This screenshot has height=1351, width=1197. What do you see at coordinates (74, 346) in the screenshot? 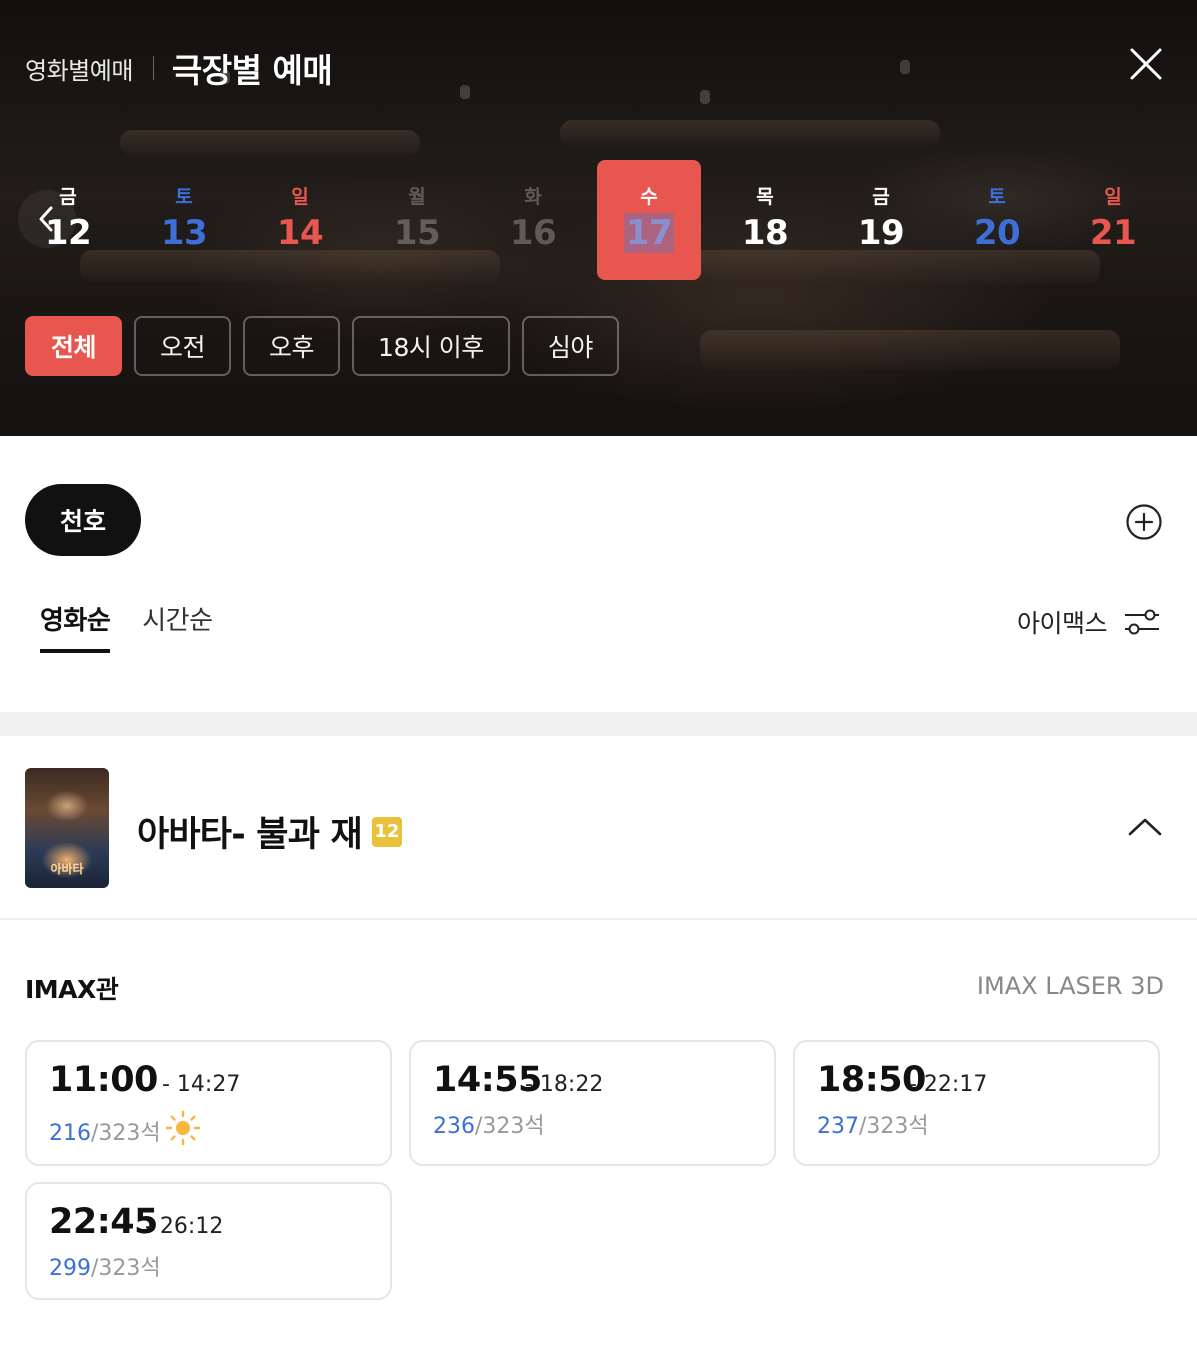
I see `time-filter-all: 전체` at bounding box center [74, 346].